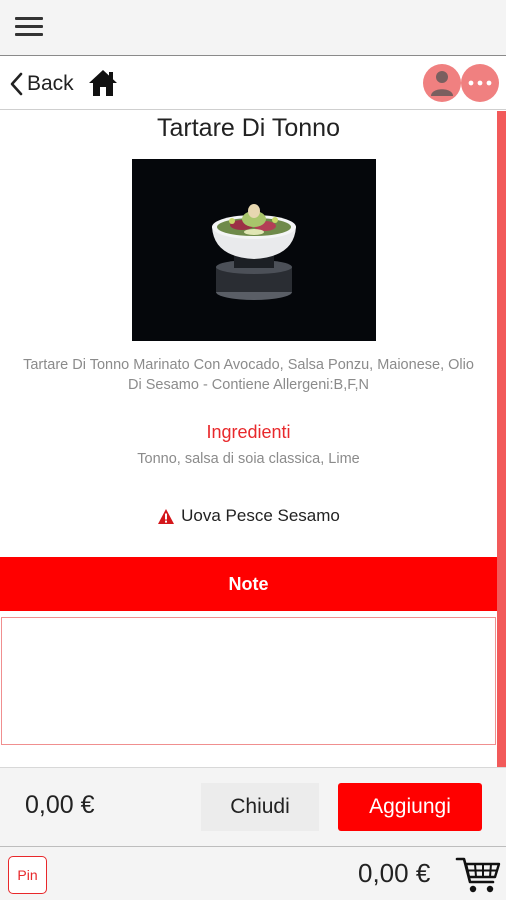  Describe the element at coordinates (50, 83) in the screenshot. I see `back-label: Back` at that location.